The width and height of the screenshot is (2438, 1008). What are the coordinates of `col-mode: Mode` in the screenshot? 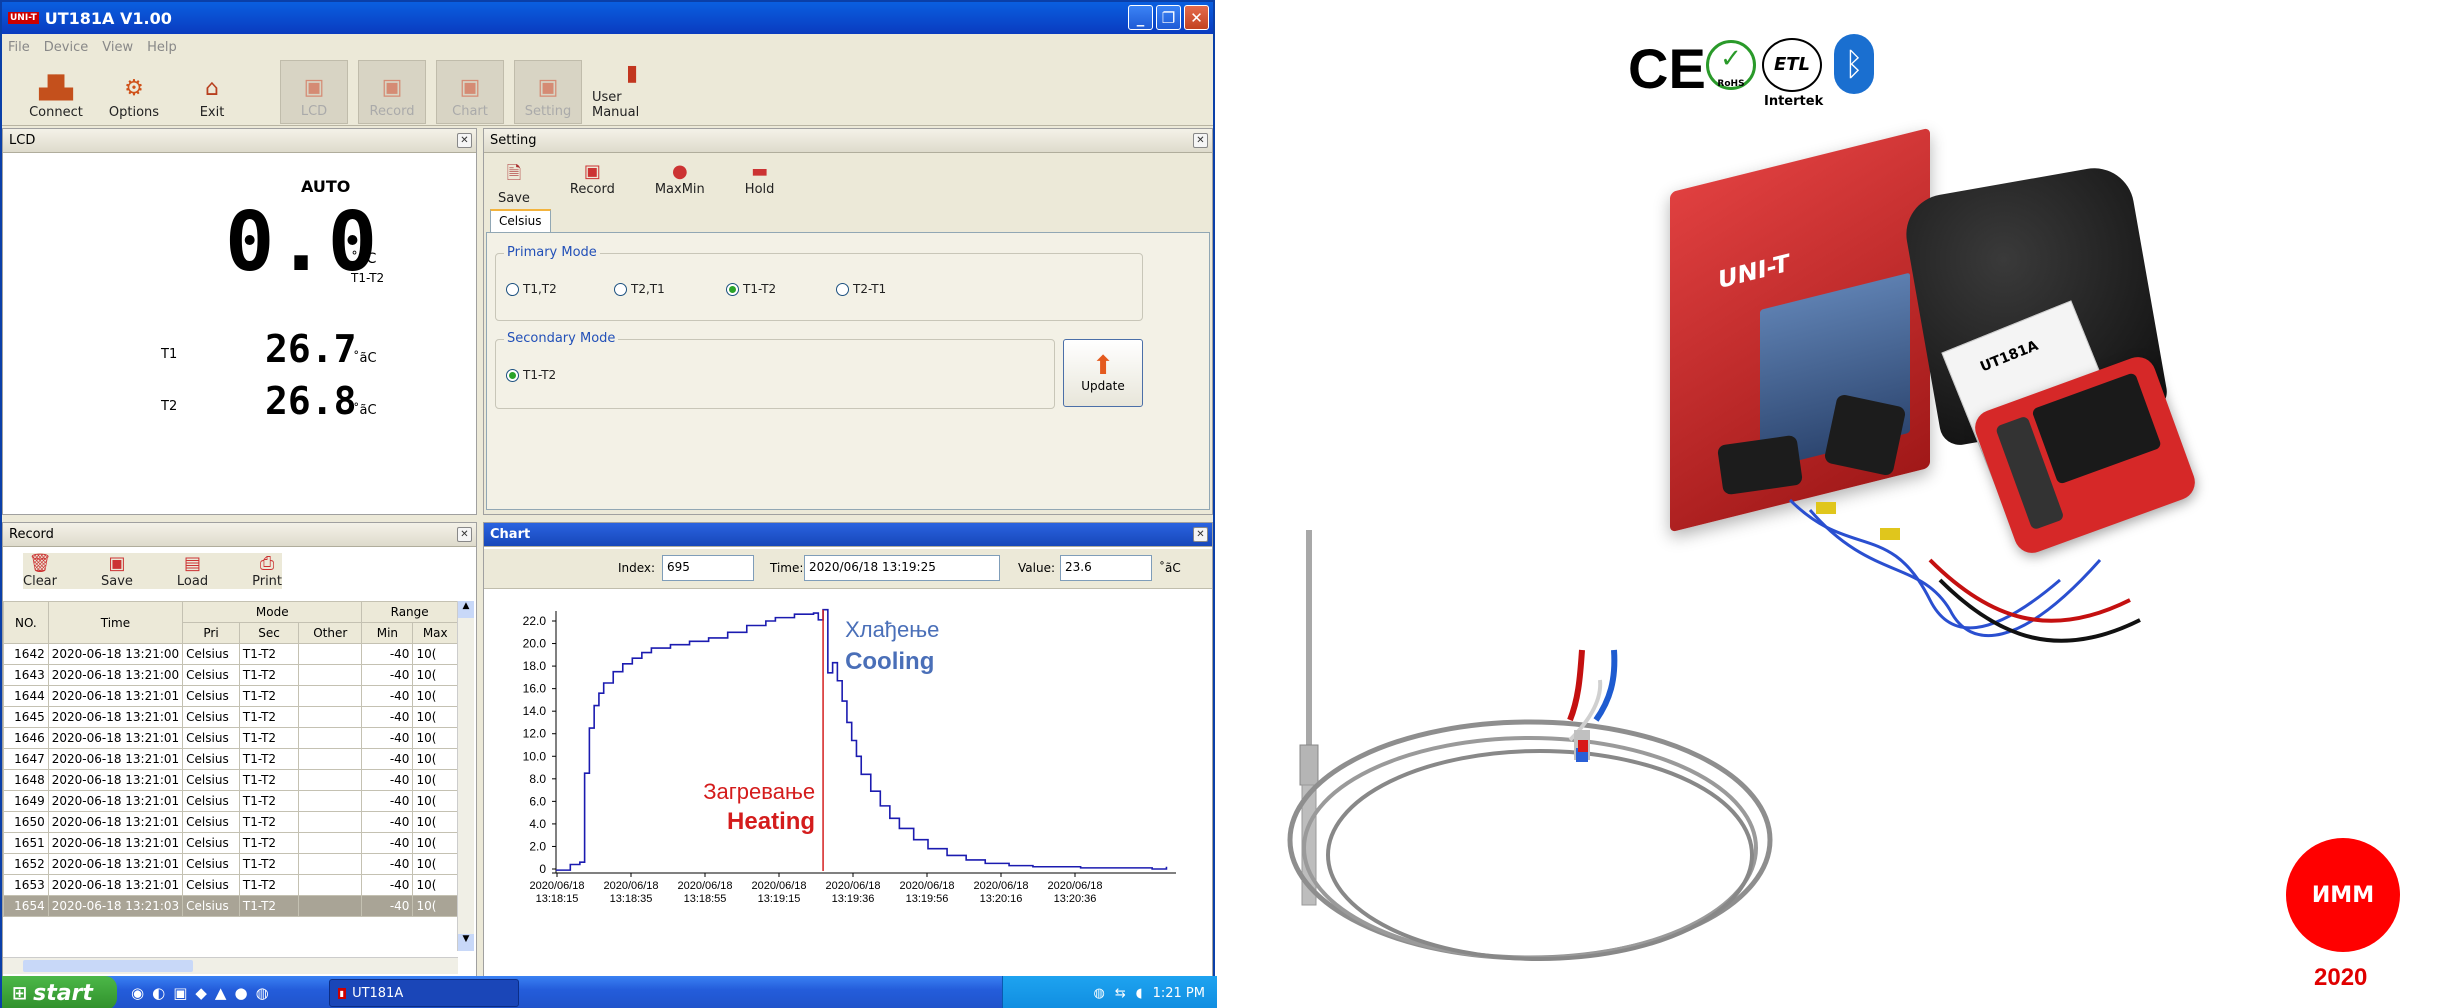 It's located at (272, 612).